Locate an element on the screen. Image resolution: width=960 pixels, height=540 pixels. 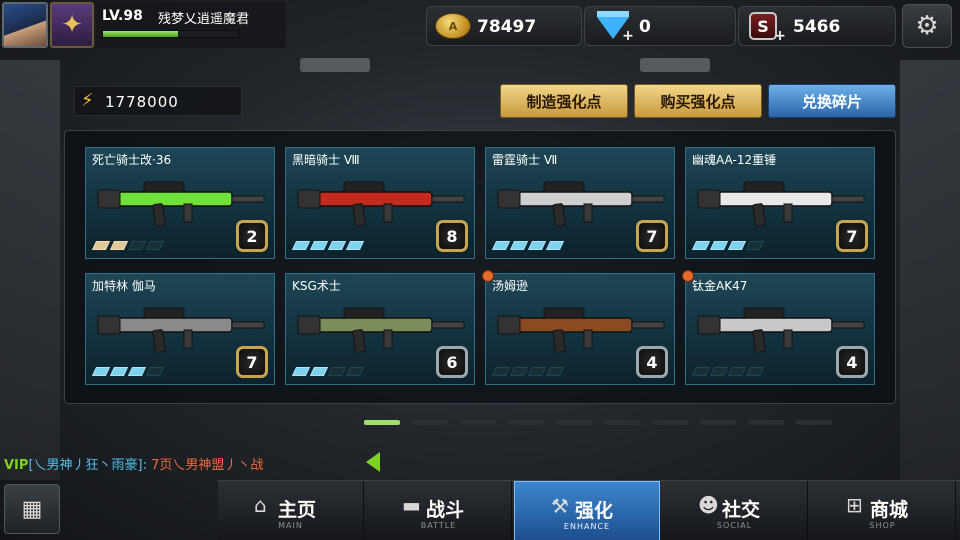
weapon-name: 雷霆骑士 Ⅶ is located at coordinates (525, 160).